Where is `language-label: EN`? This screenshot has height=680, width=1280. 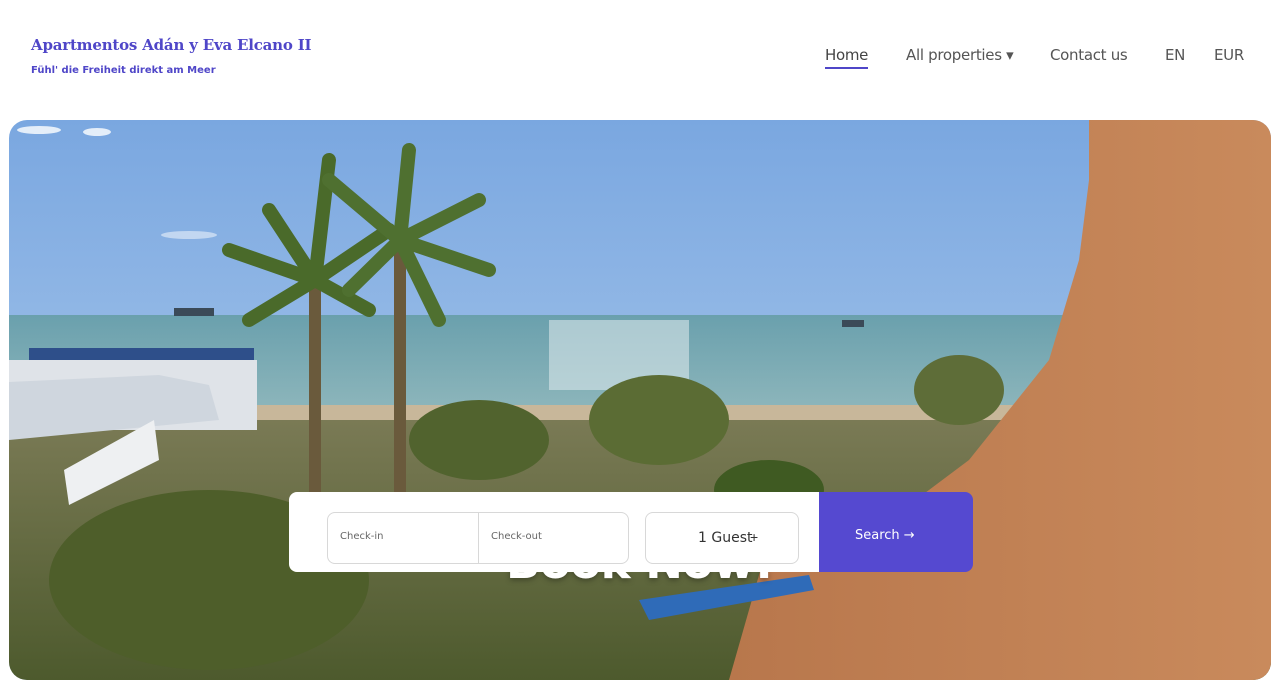
language-label: EN is located at coordinates (1175, 55).